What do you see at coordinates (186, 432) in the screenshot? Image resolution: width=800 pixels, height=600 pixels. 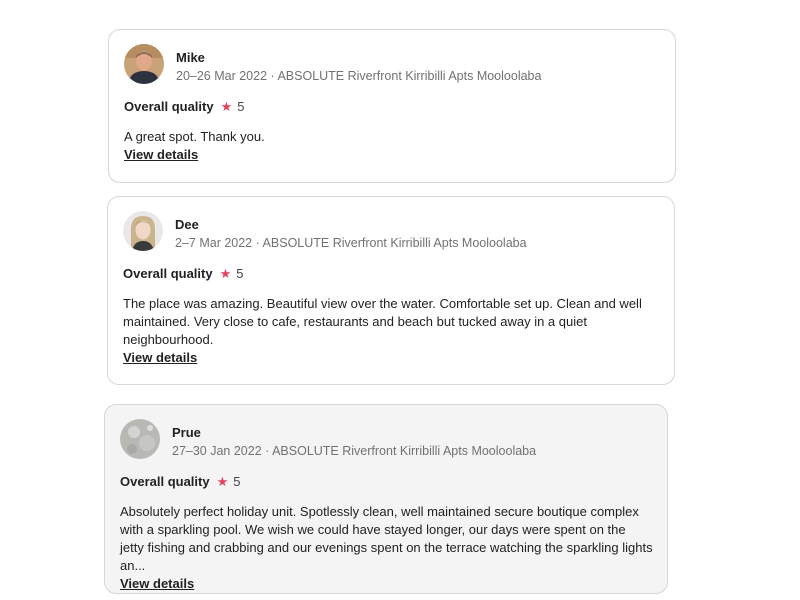 I see `reviewer-name: Prue` at bounding box center [186, 432].